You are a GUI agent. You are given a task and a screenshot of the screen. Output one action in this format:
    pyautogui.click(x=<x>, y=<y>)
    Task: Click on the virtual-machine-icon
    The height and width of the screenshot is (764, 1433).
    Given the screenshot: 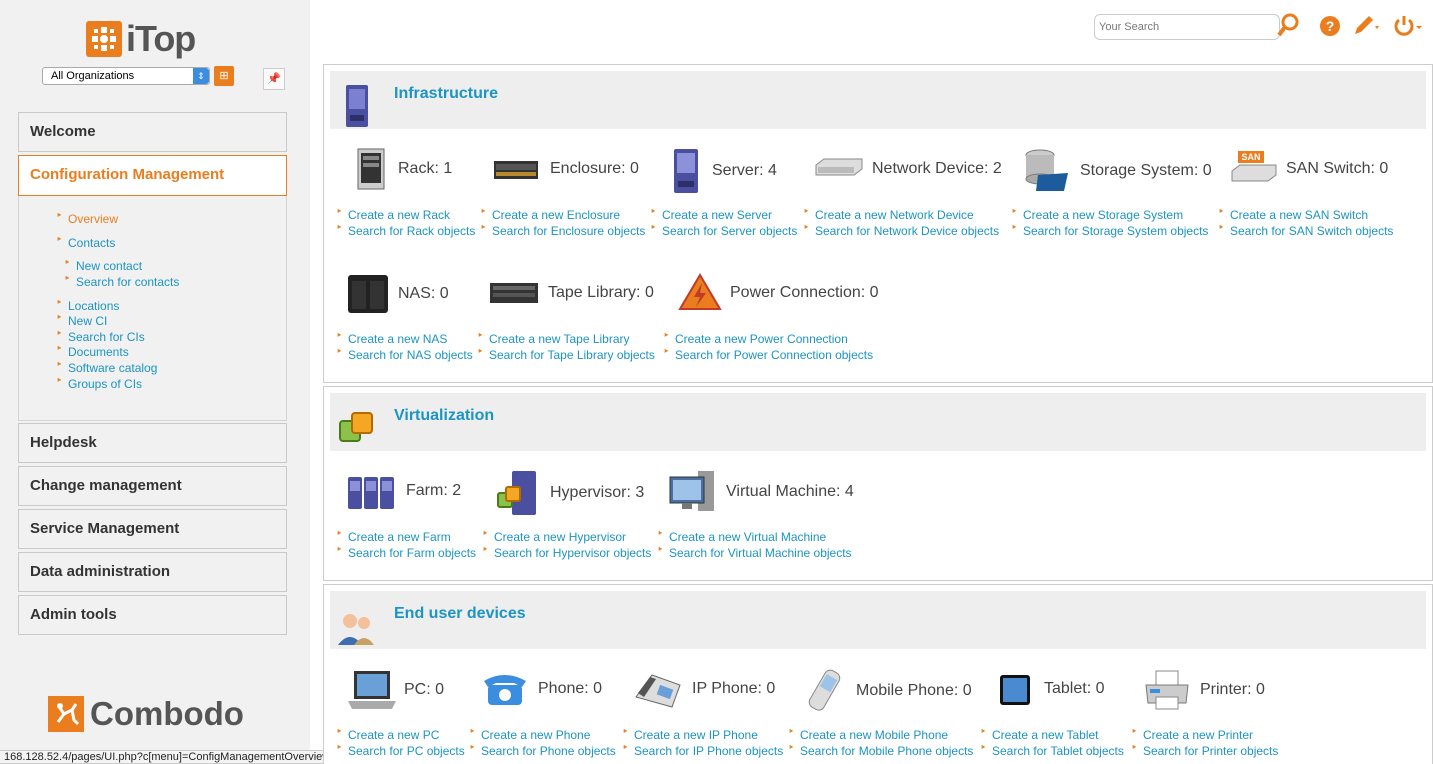 What is the action you would take?
    pyautogui.click(x=691, y=491)
    